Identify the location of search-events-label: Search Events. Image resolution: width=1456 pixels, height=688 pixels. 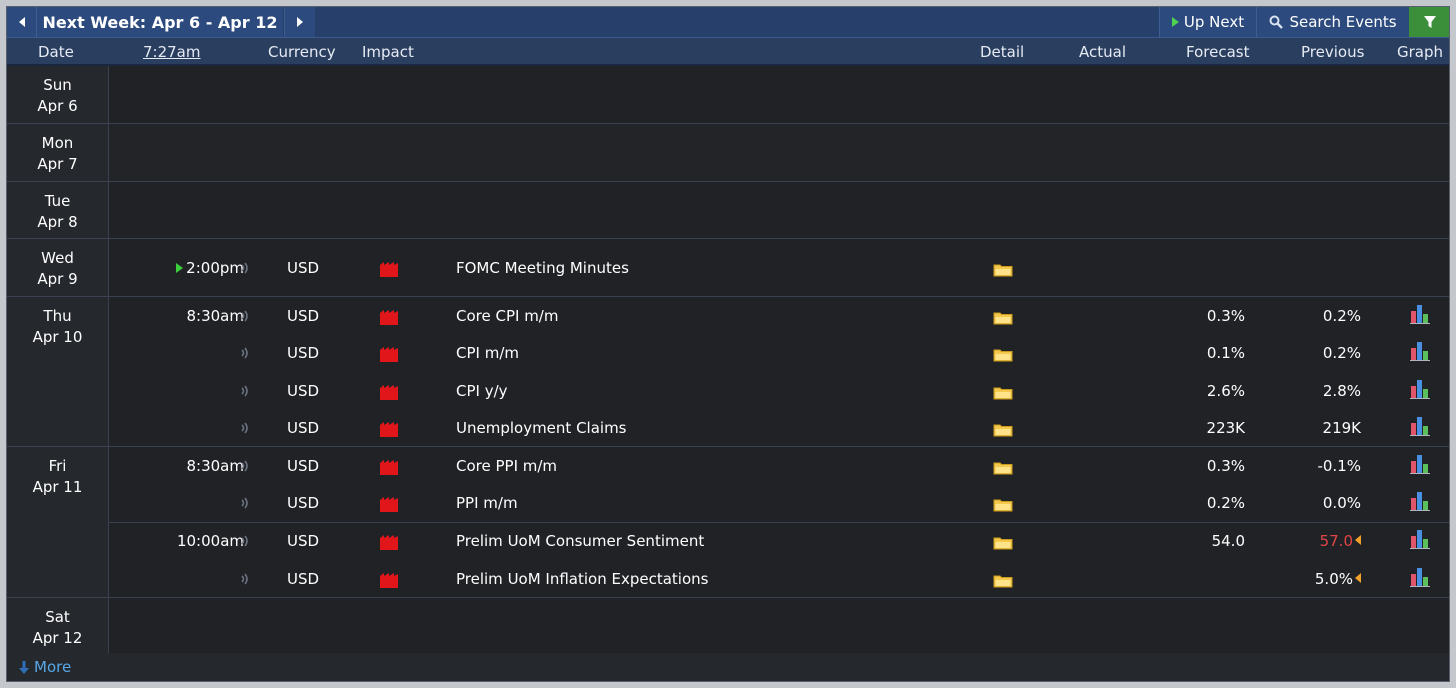
(1343, 22).